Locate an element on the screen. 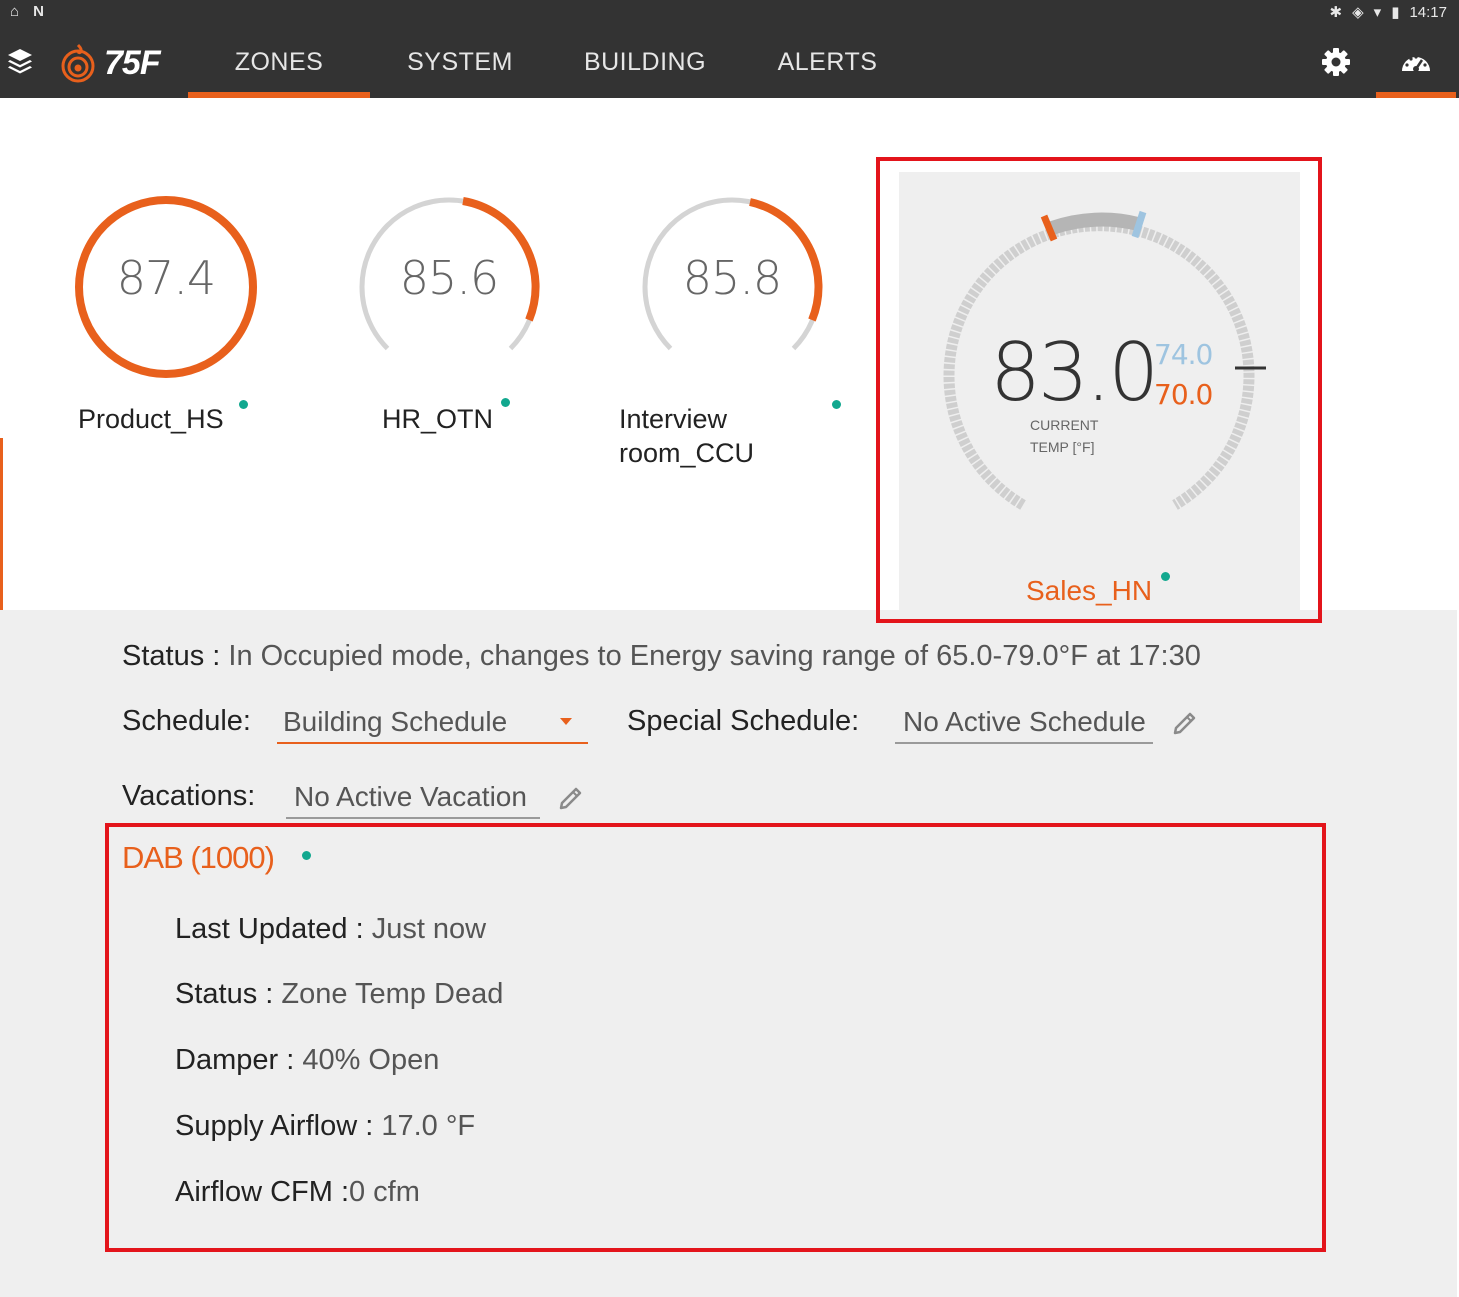 Image resolution: width=1459 pixels, height=1297 pixels. android-status-bar: ⌂ N ✱ ◈ ▾ ▮ 14:17 is located at coordinates (729, 13).